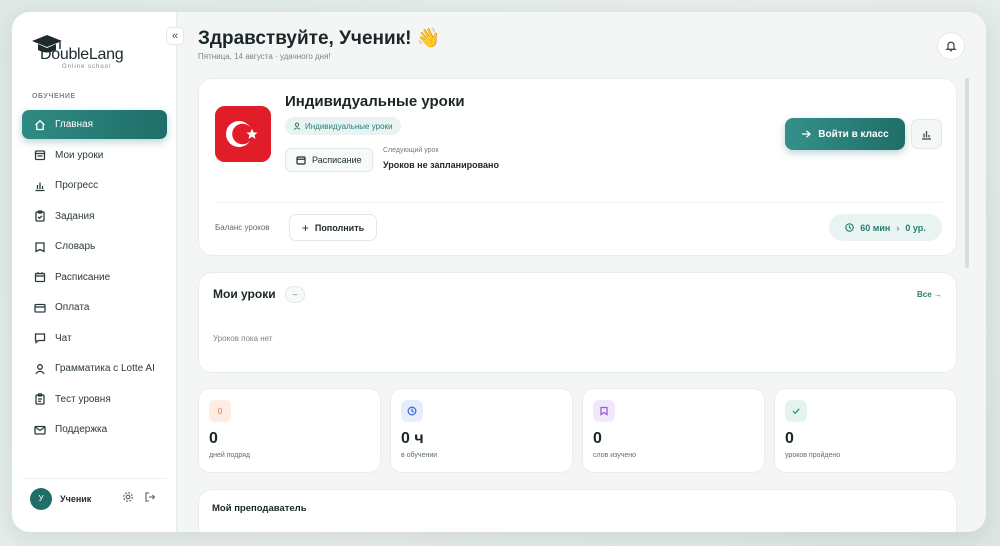  I want to click on sidebar-item-home: Главная, so click(94, 124).